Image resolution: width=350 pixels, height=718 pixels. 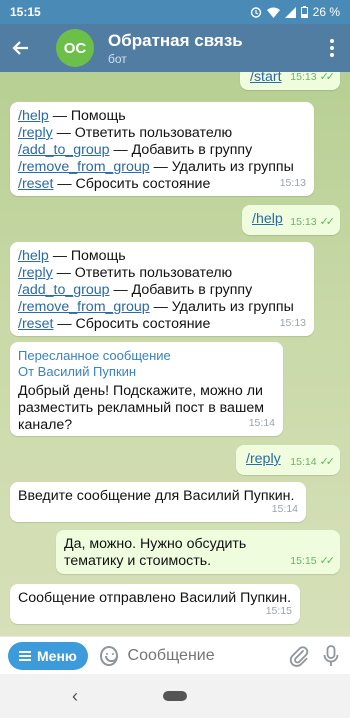 What do you see at coordinates (25, 12) in the screenshot?
I see `status-time: 15:15` at bounding box center [25, 12].